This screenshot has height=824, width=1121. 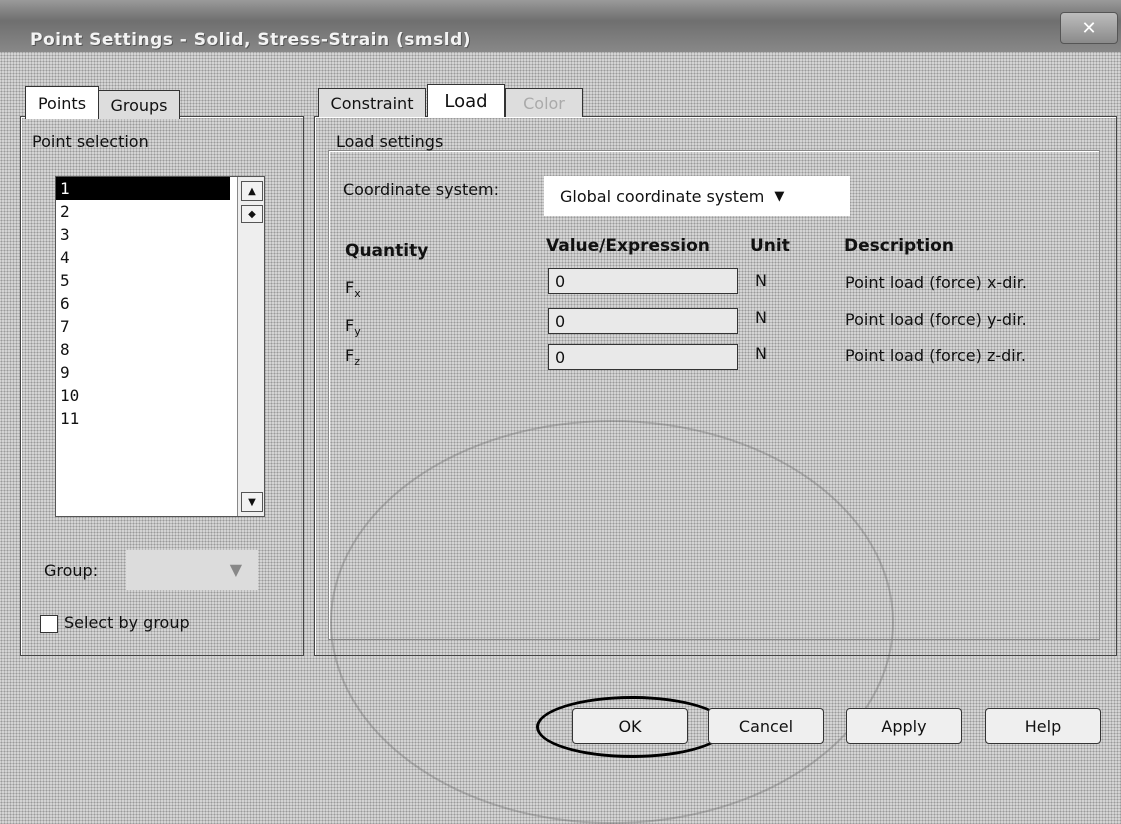 I want to click on cancel-button: Cancel, so click(x=766, y=726).